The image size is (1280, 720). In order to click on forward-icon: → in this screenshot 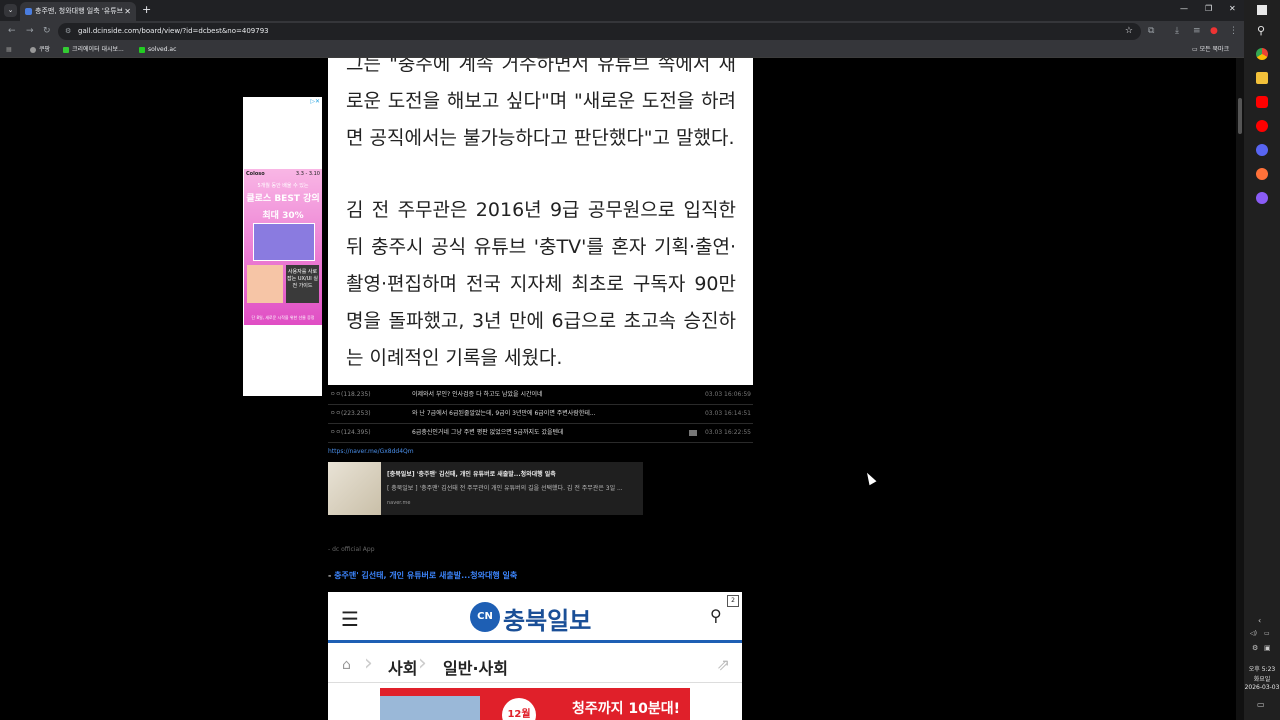, I will do `click(30, 31)`.